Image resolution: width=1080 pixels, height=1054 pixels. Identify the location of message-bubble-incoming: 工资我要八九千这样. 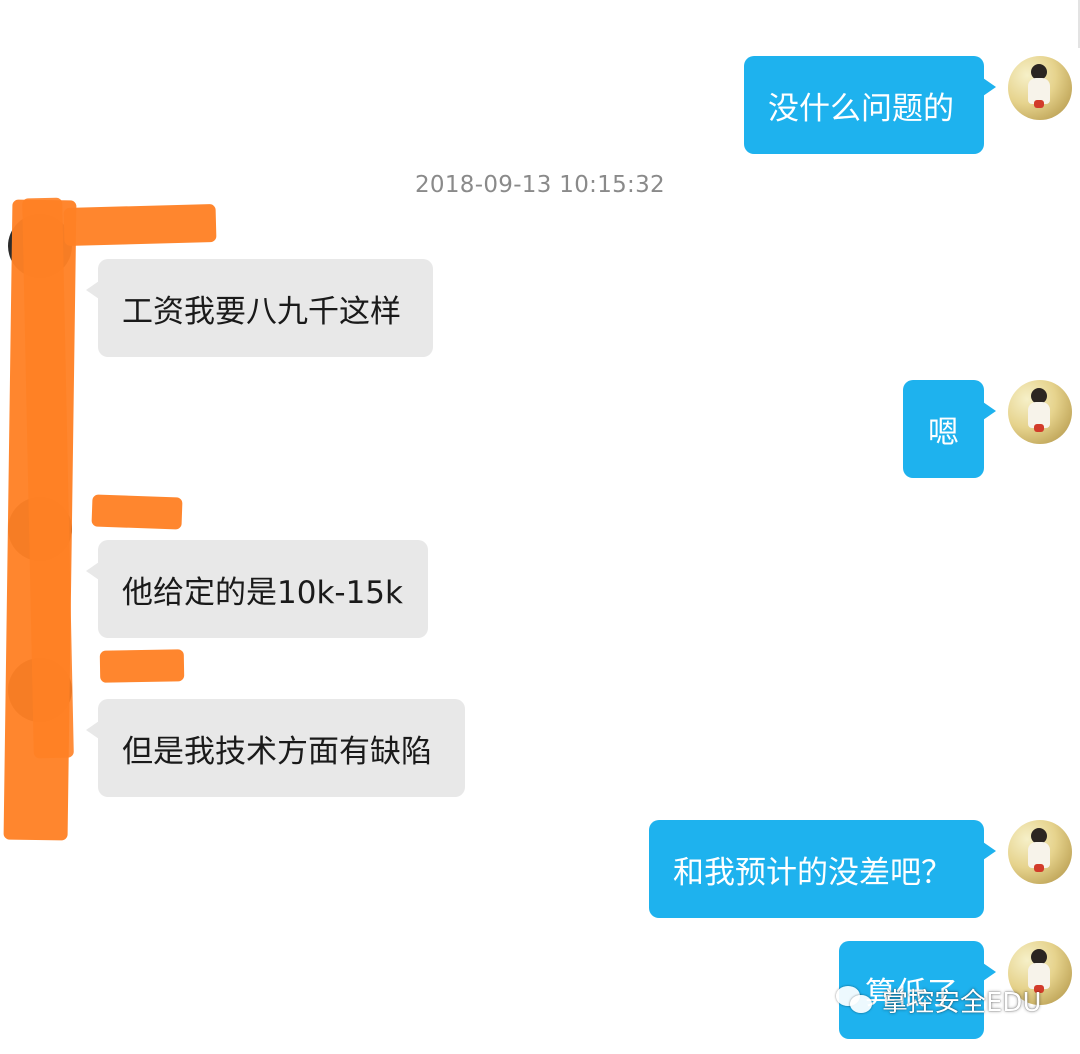
(259, 308).